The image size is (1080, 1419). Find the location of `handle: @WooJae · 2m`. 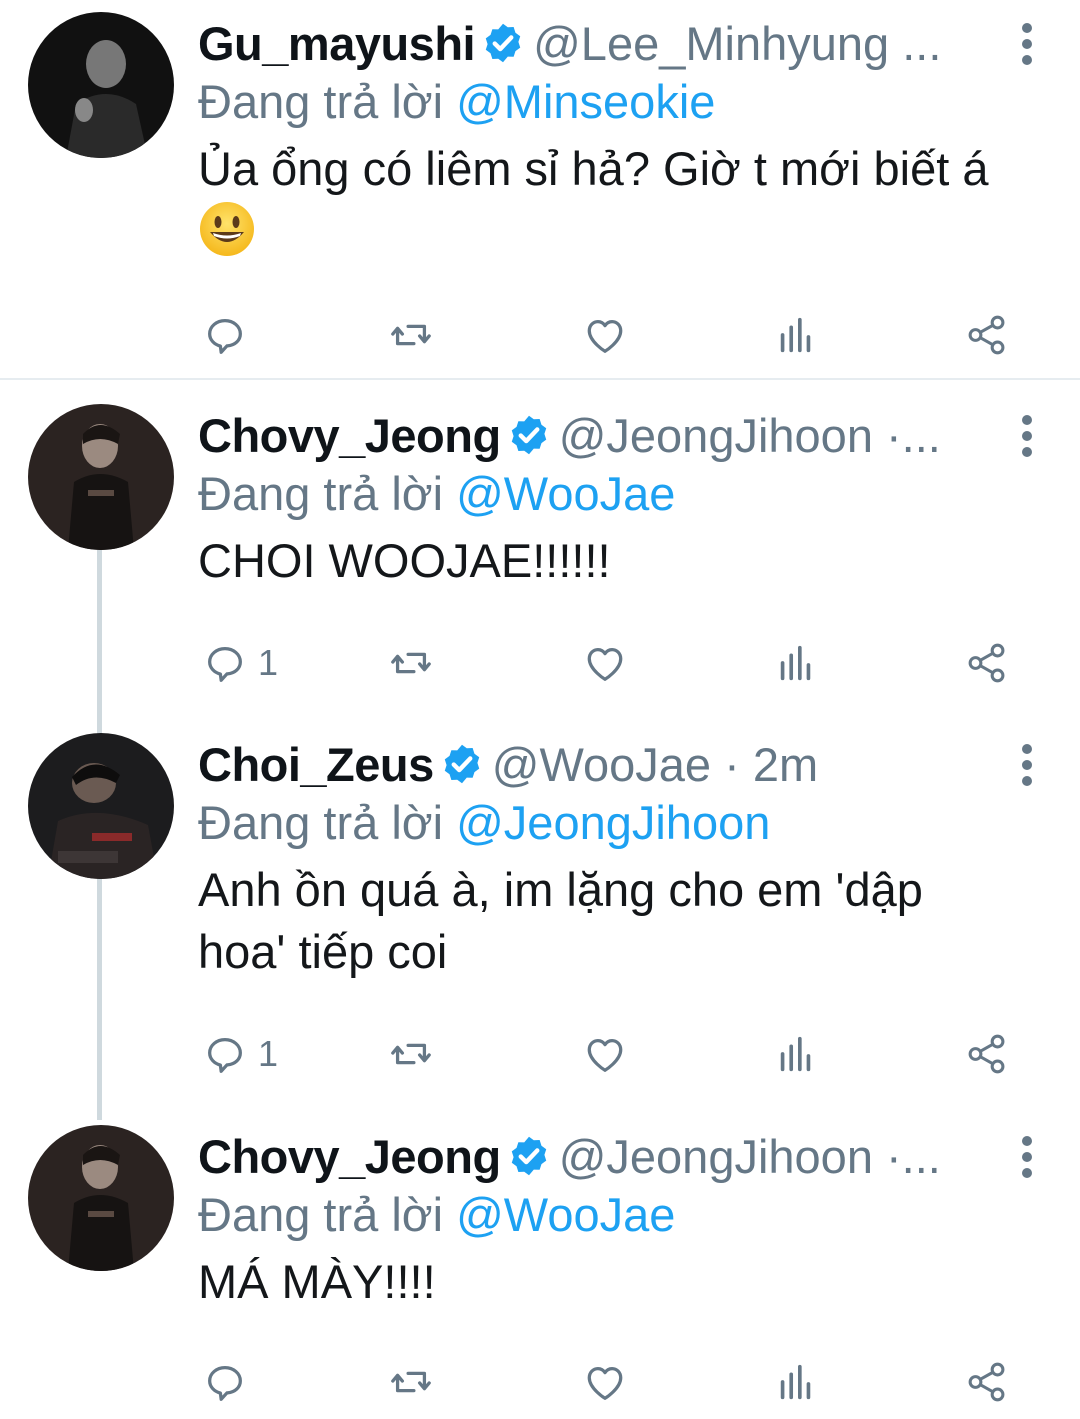

handle: @WooJae · 2m is located at coordinates (655, 764).